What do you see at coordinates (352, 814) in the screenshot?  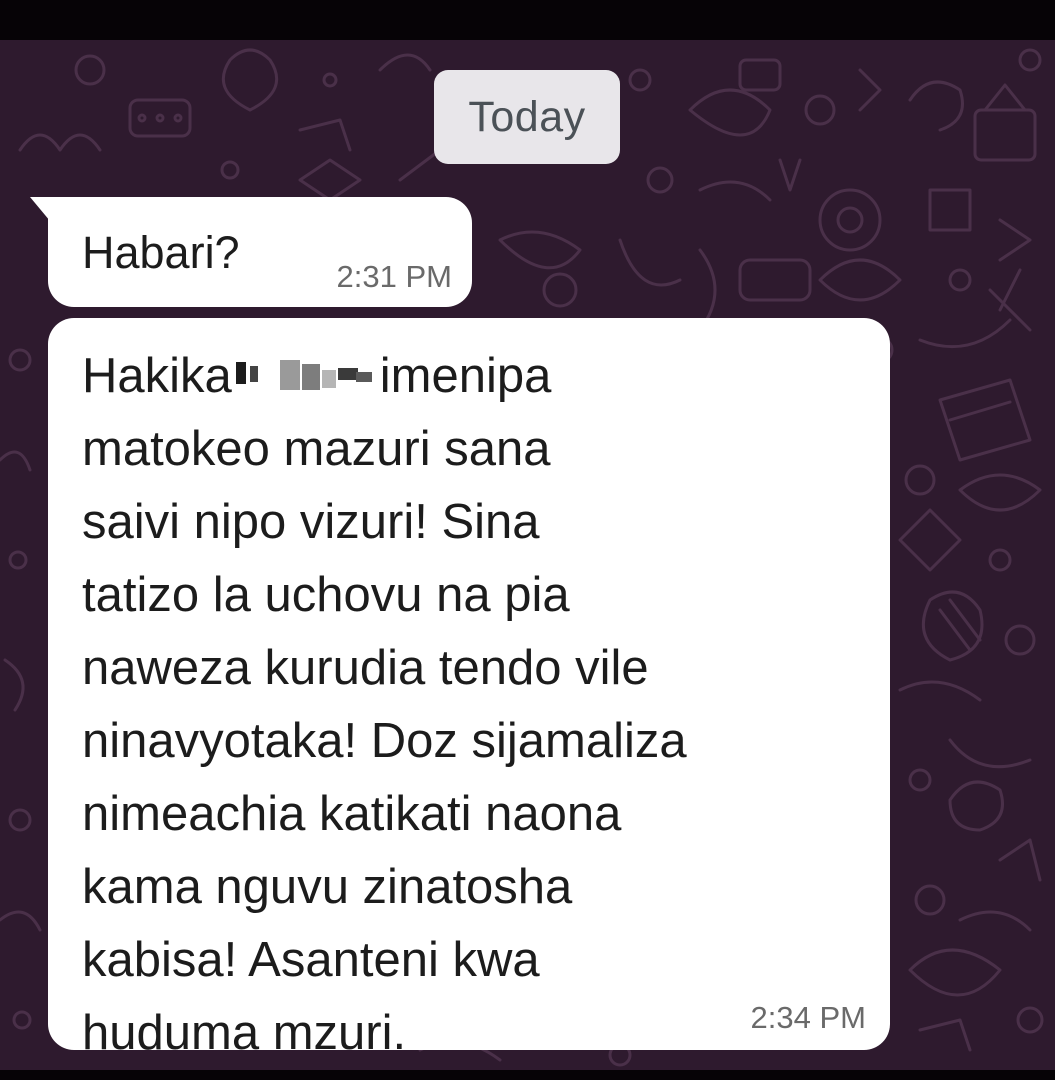 I see `message-line: nimeachia katikati naona` at bounding box center [352, 814].